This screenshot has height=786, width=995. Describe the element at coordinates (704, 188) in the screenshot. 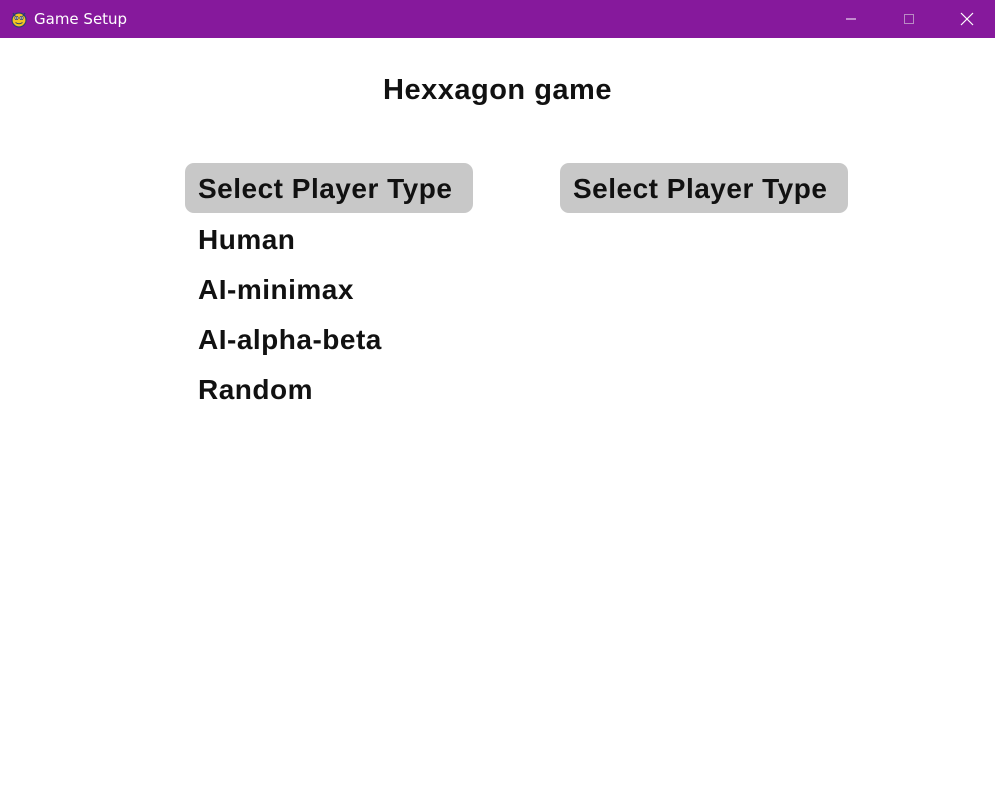

I see `player-2-type-dropdown: Select Player Type` at that location.